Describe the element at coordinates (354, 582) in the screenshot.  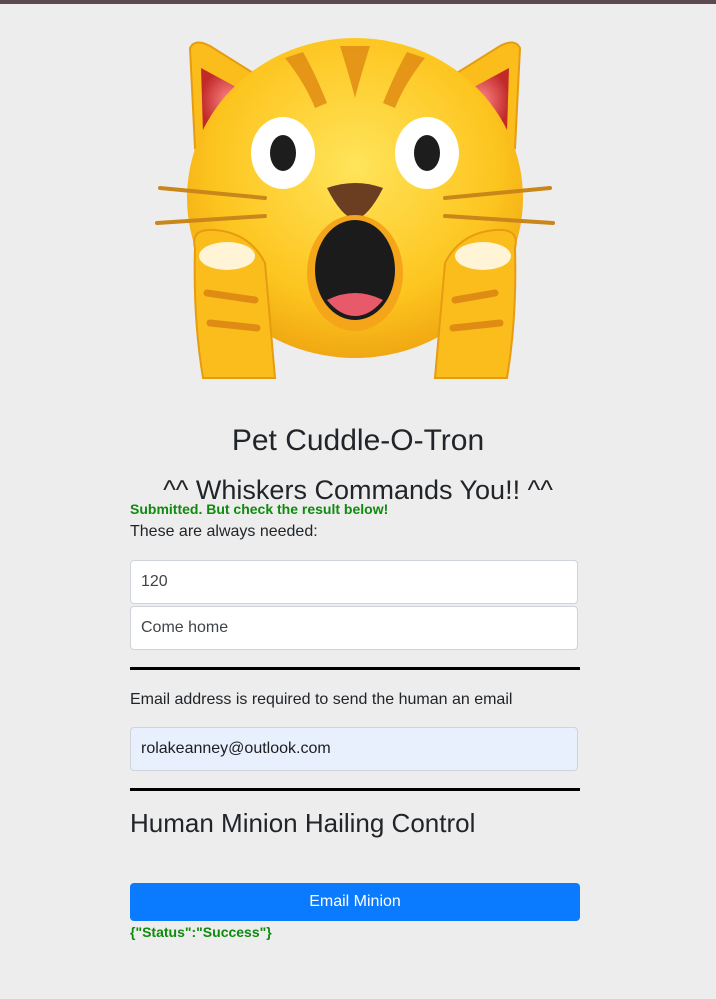
I see `required-field-1-input` at that location.